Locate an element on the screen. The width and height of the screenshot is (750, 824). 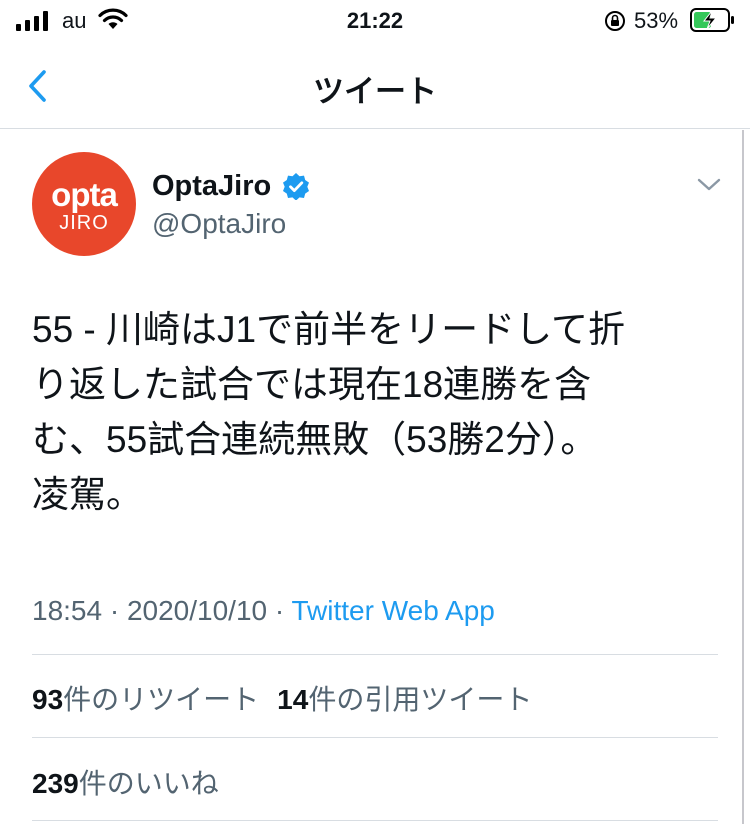
status-bar: au 21:22 53% is located at coordinates (375, 22).